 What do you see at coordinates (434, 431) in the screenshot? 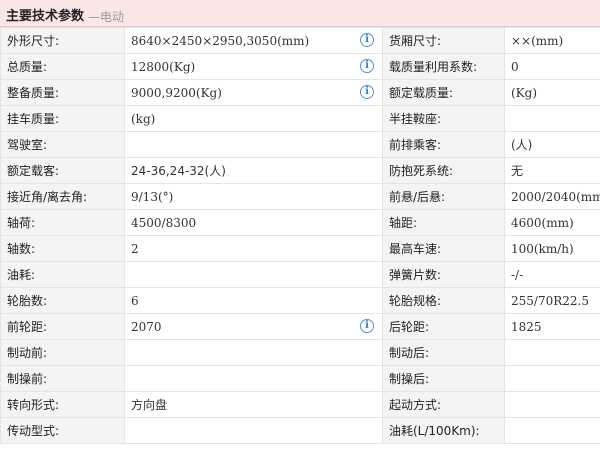
I see `spec-label-text: 油耗(L/100Km):` at bounding box center [434, 431].